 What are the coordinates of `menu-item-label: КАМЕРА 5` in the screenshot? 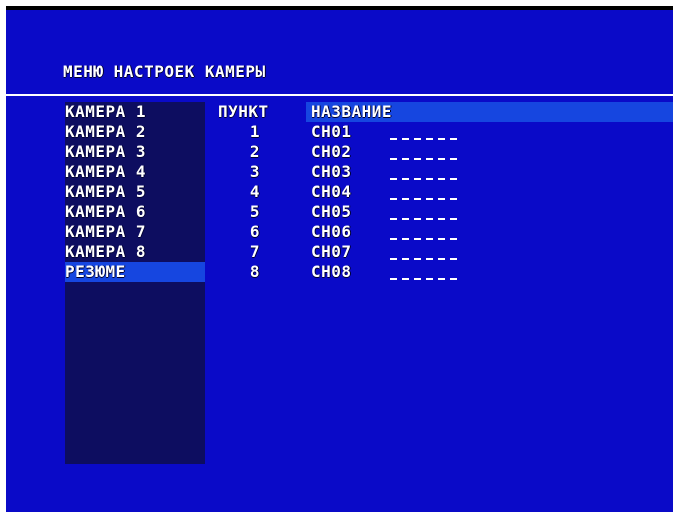 It's located at (106, 191).